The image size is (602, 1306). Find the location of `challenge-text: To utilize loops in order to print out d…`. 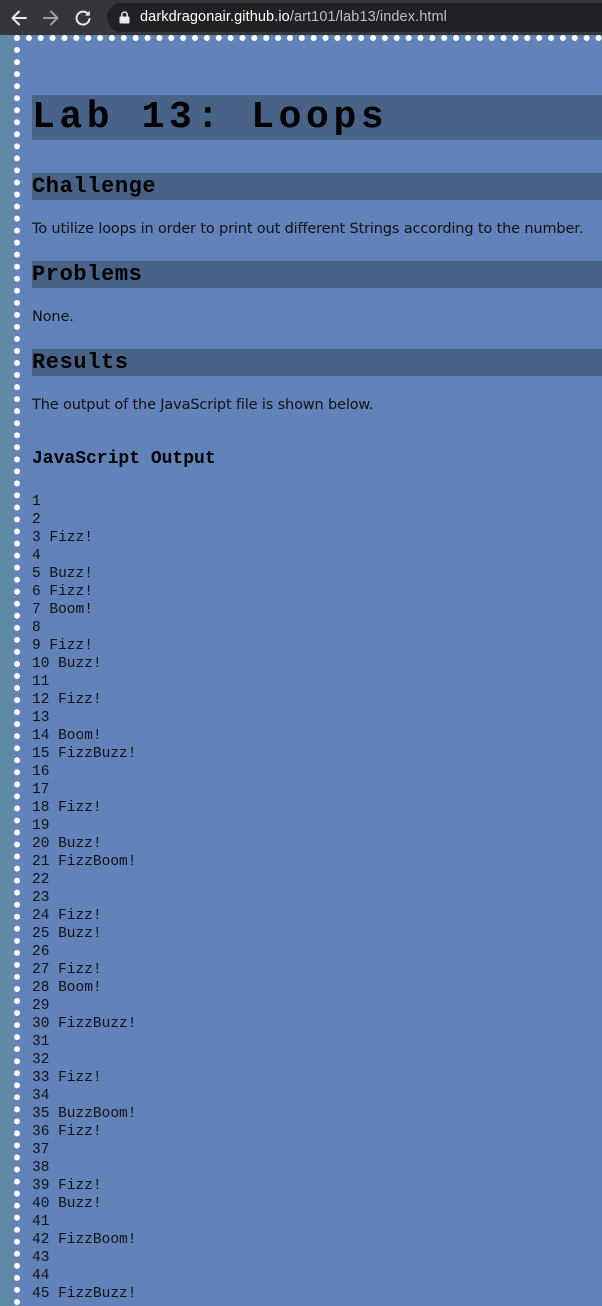

challenge-text: To utilize loops in order to print out d… is located at coordinates (308, 229).